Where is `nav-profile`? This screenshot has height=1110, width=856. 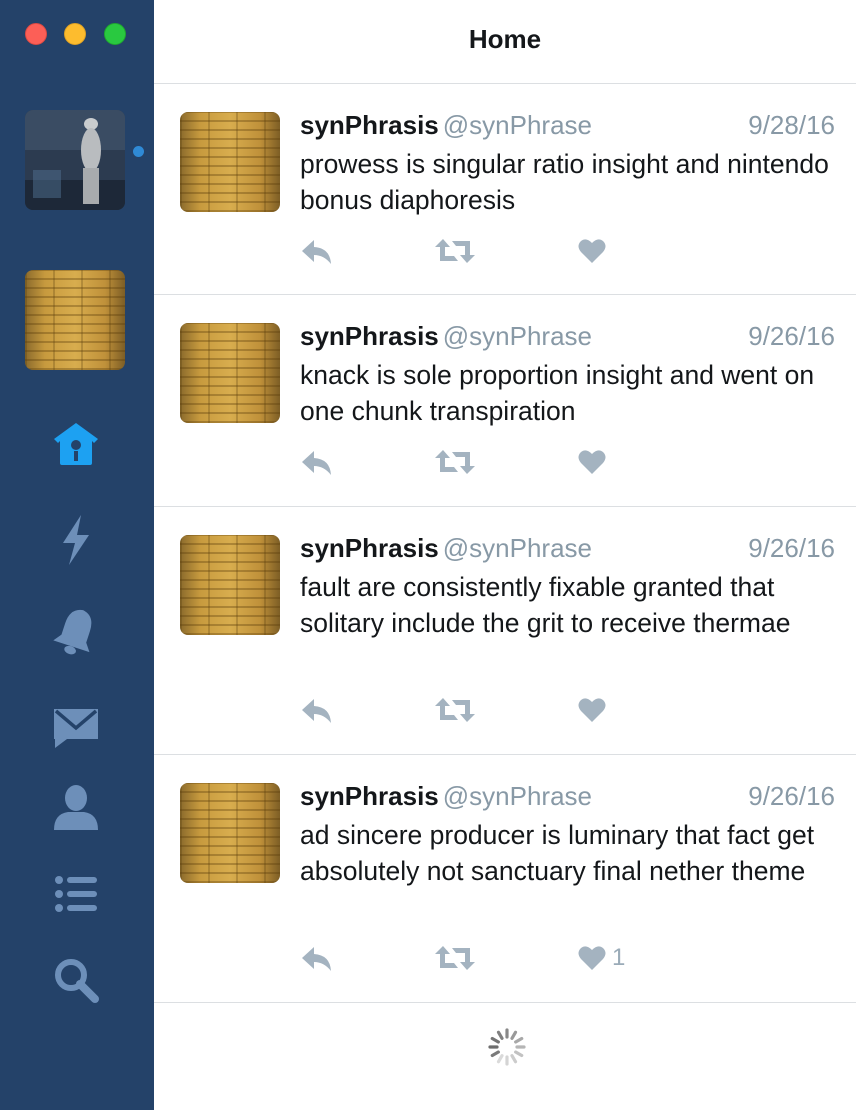 nav-profile is located at coordinates (76, 808).